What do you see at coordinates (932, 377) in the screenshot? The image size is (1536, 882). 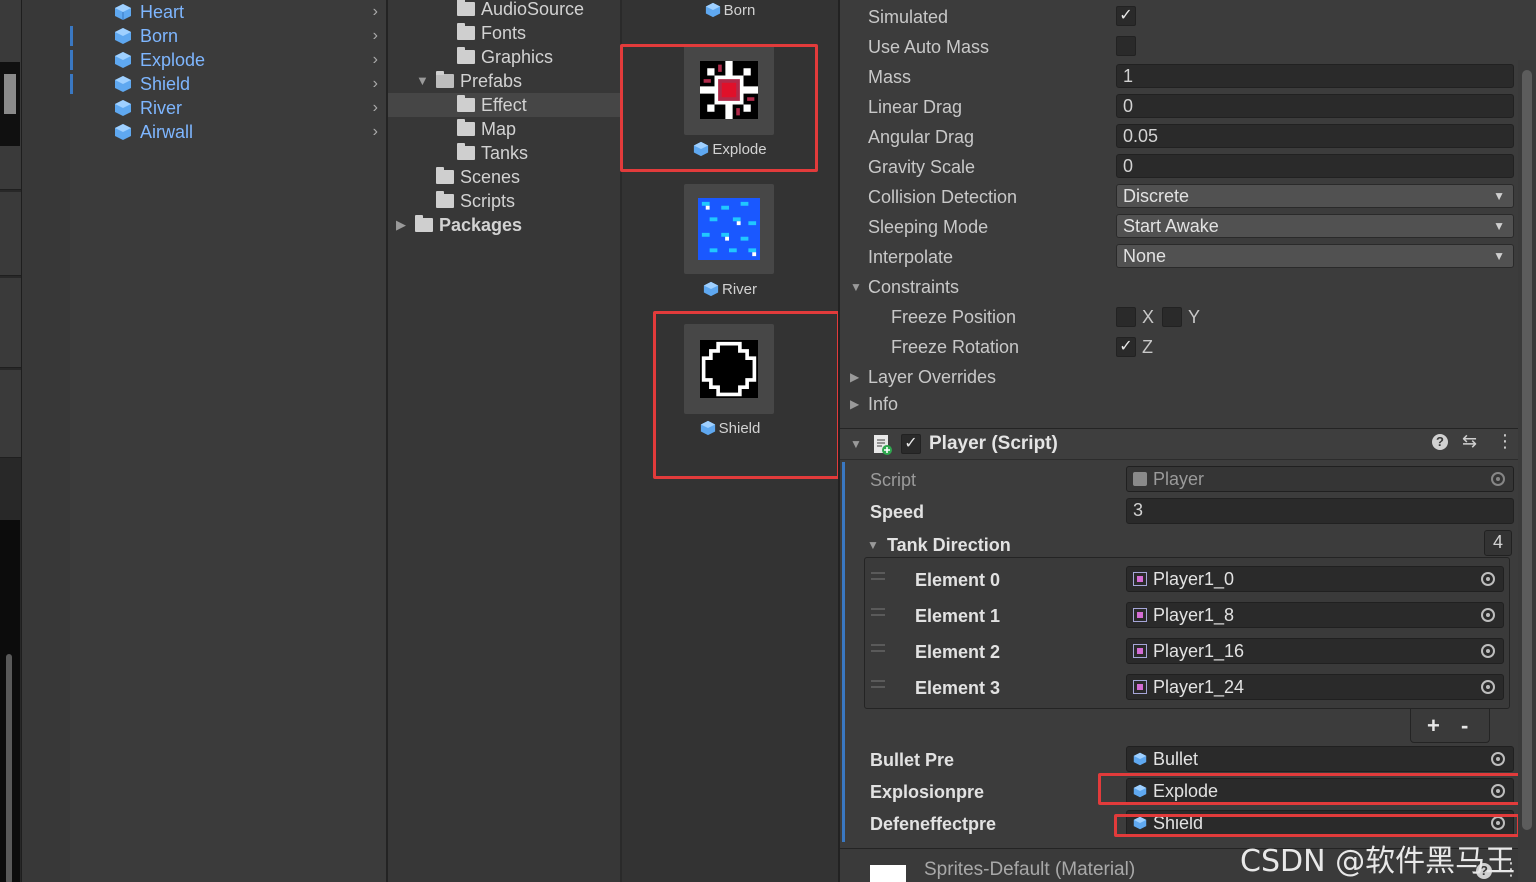 I see `layer-overrides-label: Layer Overrides` at bounding box center [932, 377].